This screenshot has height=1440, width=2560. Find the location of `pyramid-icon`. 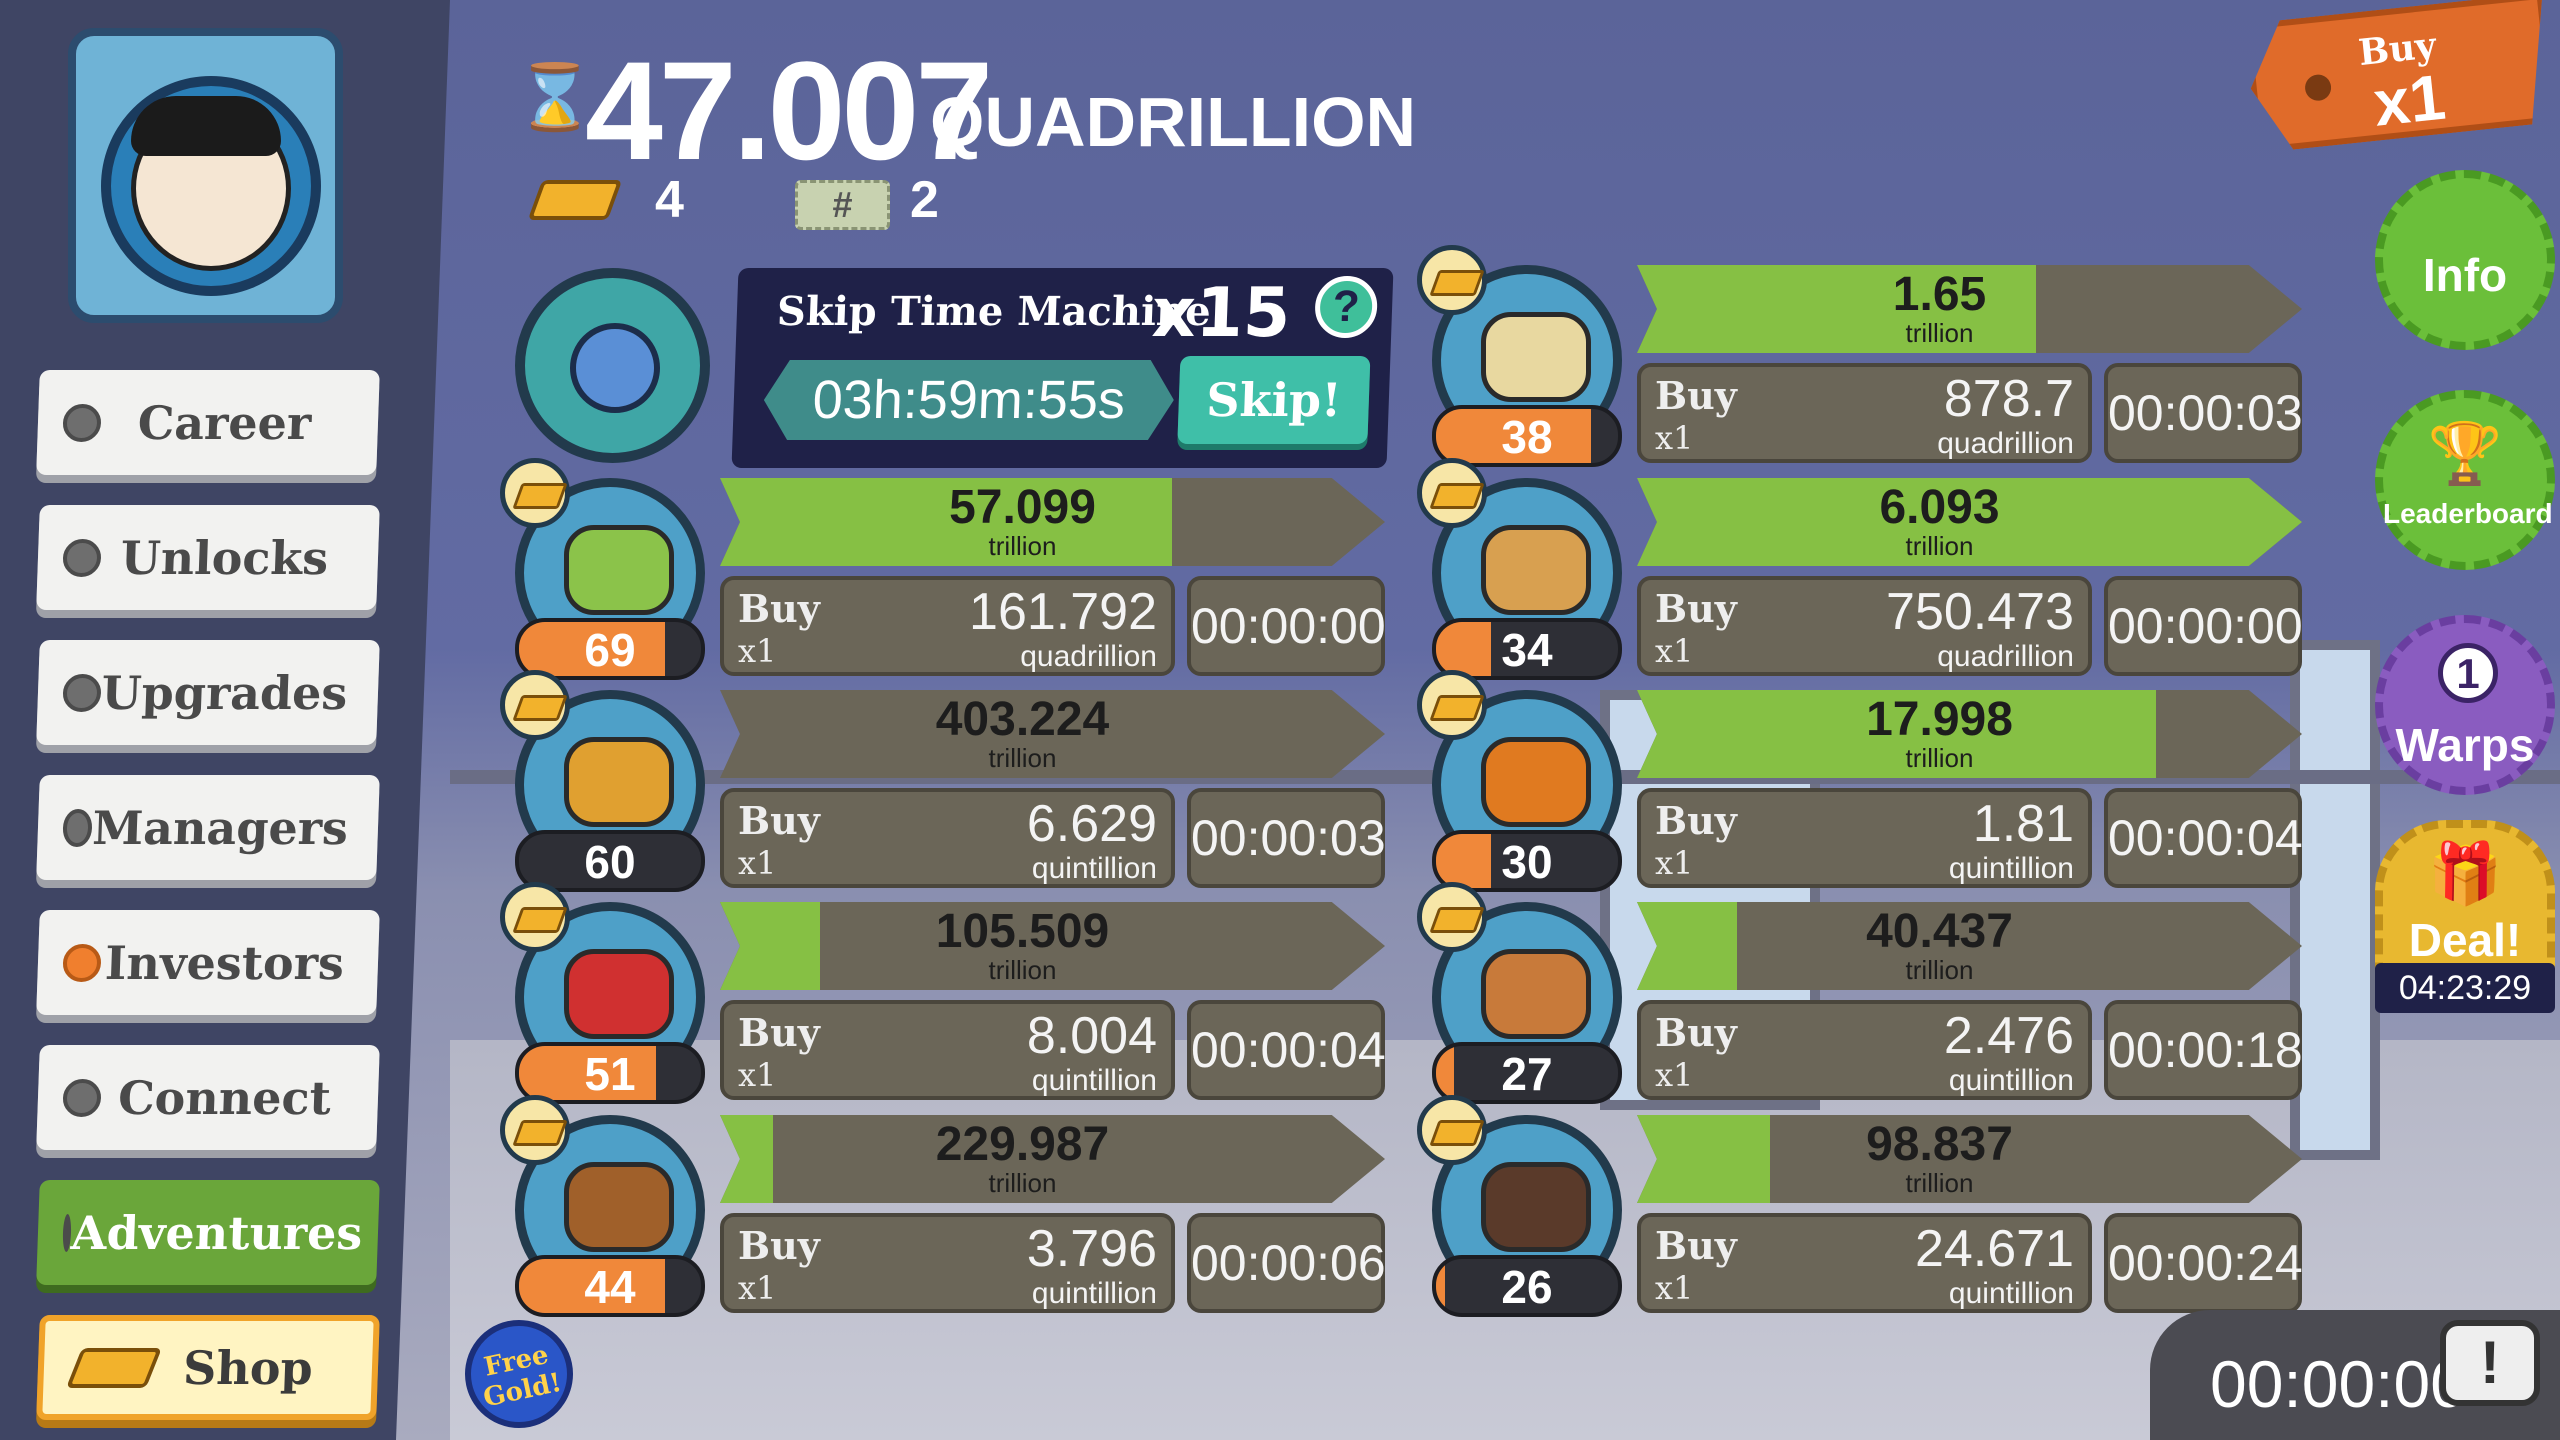

pyramid-icon is located at coordinates (619, 782).